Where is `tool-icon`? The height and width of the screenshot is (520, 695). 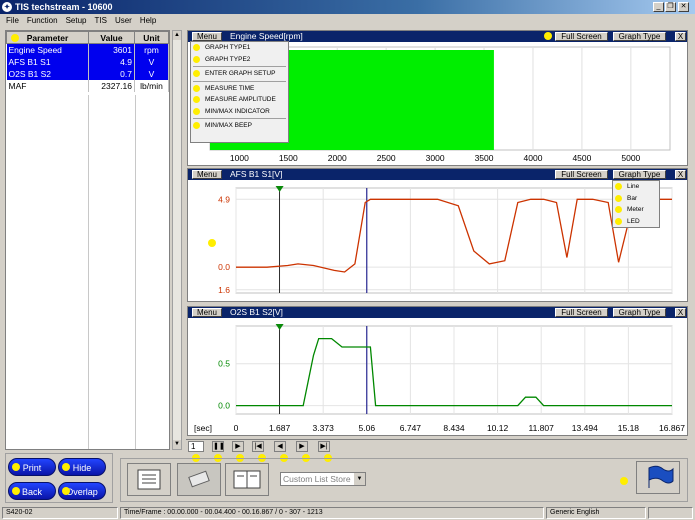
tool-icon is located at coordinates (199, 479).